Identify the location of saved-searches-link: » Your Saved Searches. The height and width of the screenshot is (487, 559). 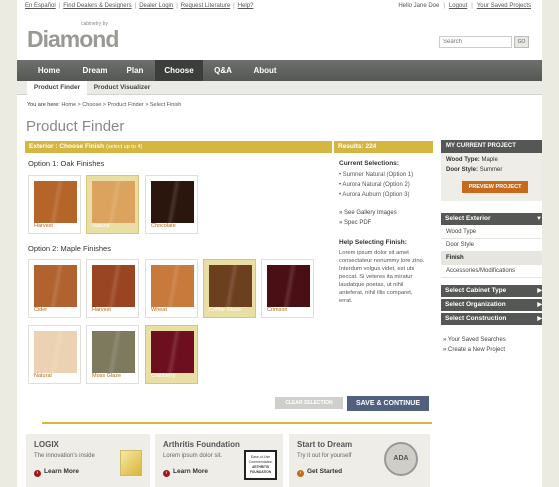
(474, 340).